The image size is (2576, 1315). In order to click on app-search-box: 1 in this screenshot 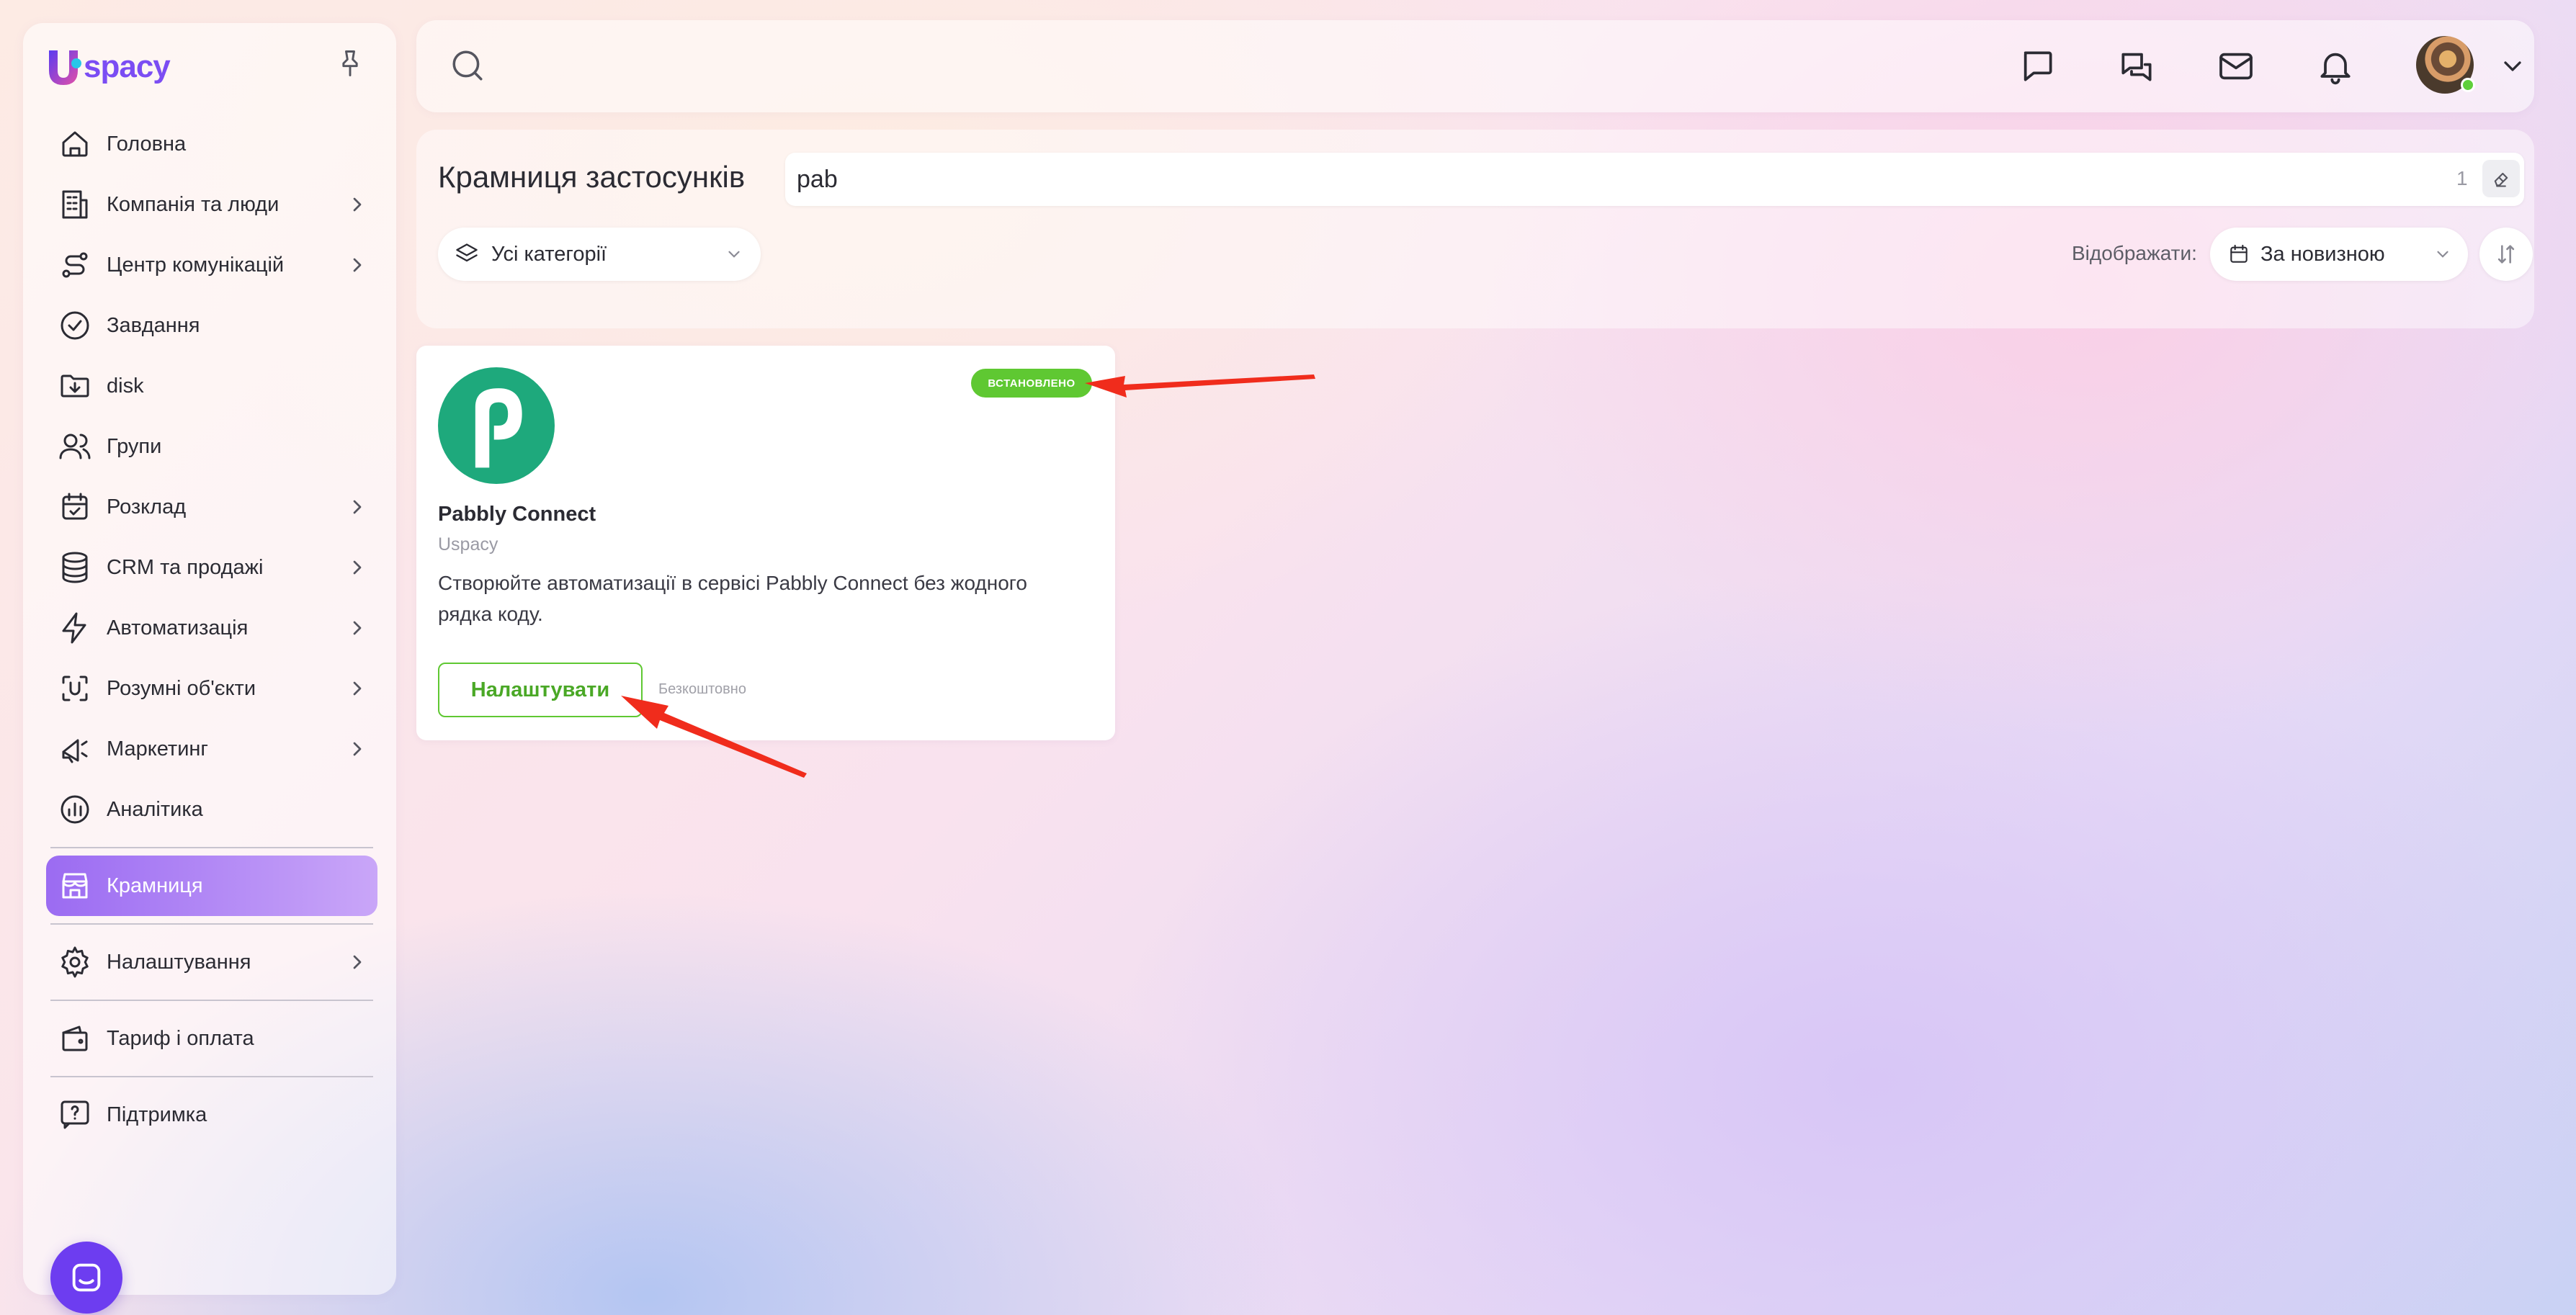, I will do `click(1654, 179)`.